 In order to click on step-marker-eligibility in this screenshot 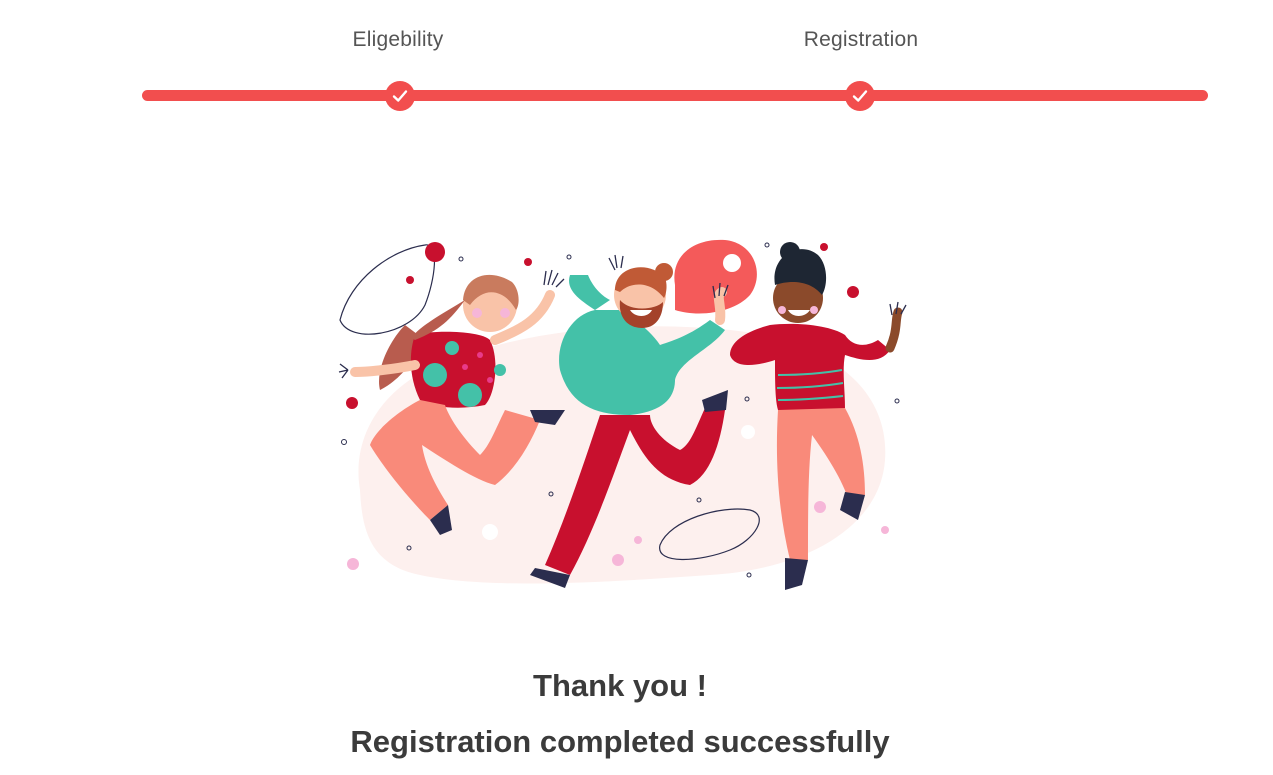, I will do `click(400, 96)`.